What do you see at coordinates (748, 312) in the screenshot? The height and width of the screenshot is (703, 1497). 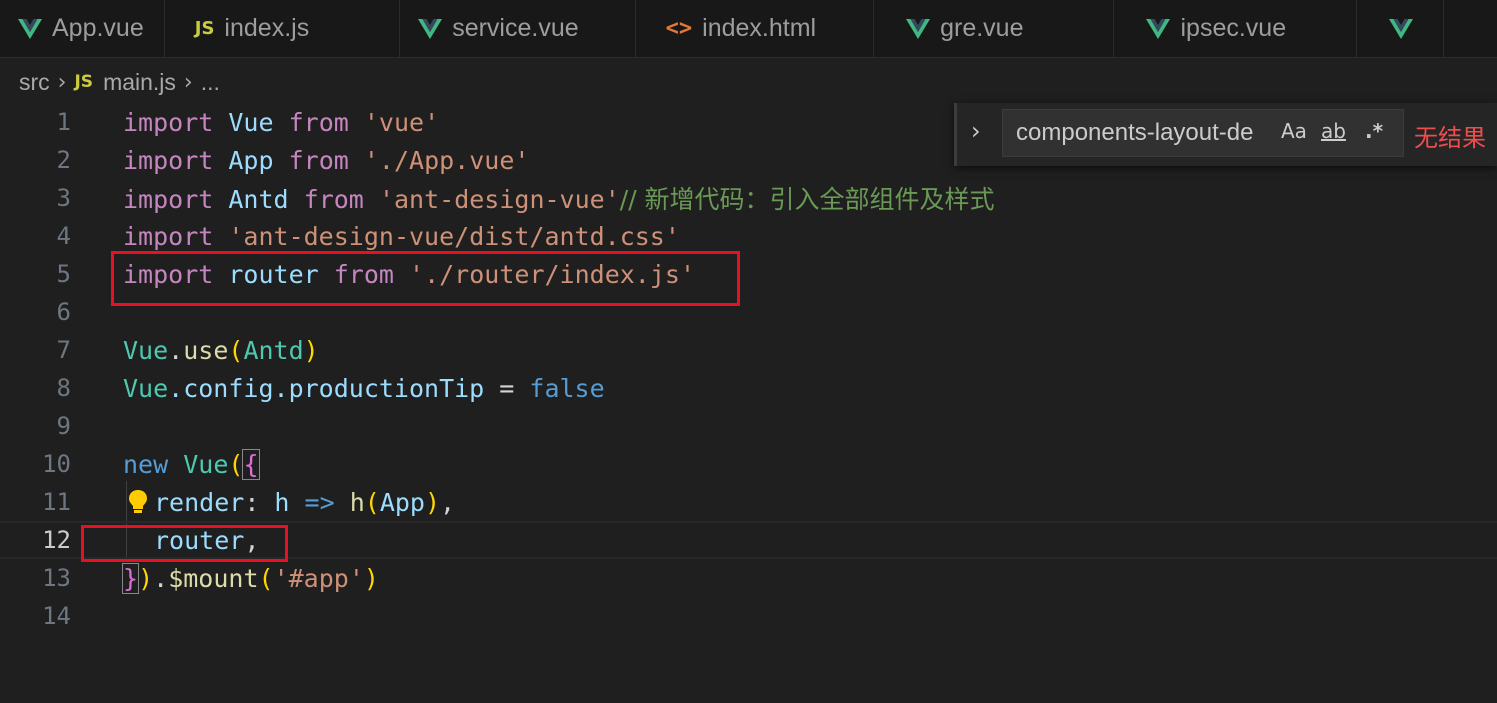 I see `code-line: 6` at bounding box center [748, 312].